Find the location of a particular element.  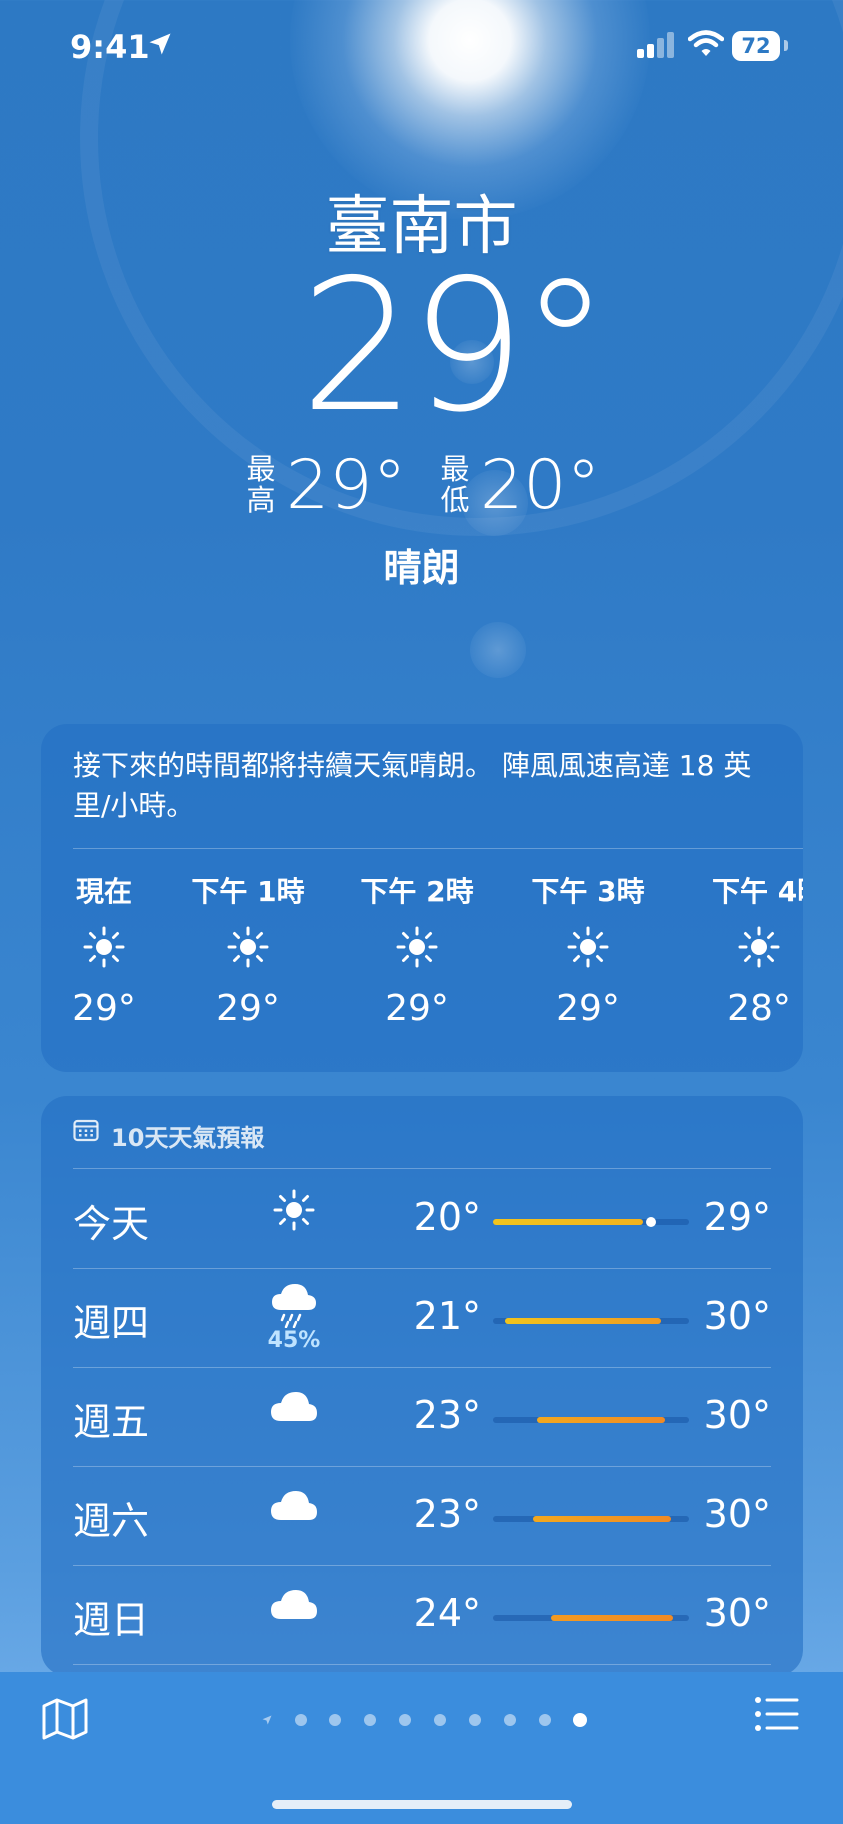

low-label: 最低 is located at coordinates (455, 484).